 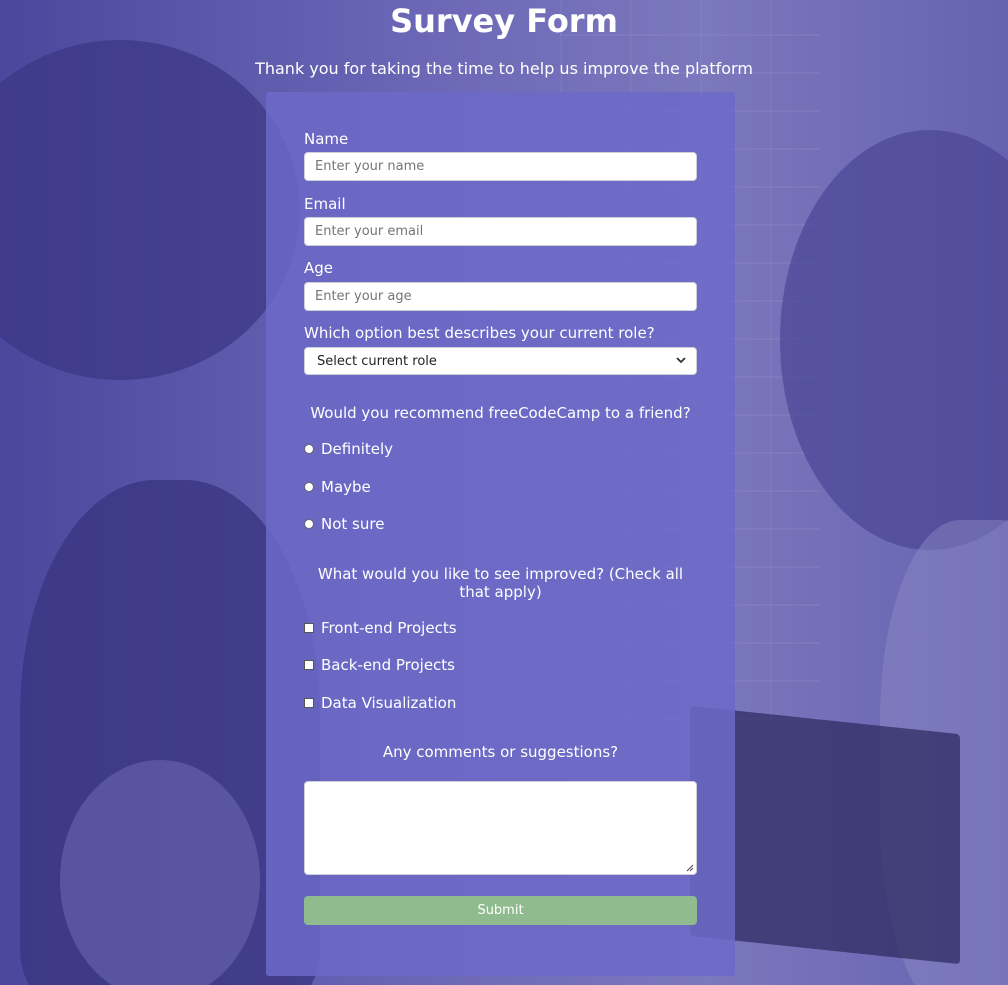 I want to click on role-selected-value: Select current role, so click(x=377, y=361).